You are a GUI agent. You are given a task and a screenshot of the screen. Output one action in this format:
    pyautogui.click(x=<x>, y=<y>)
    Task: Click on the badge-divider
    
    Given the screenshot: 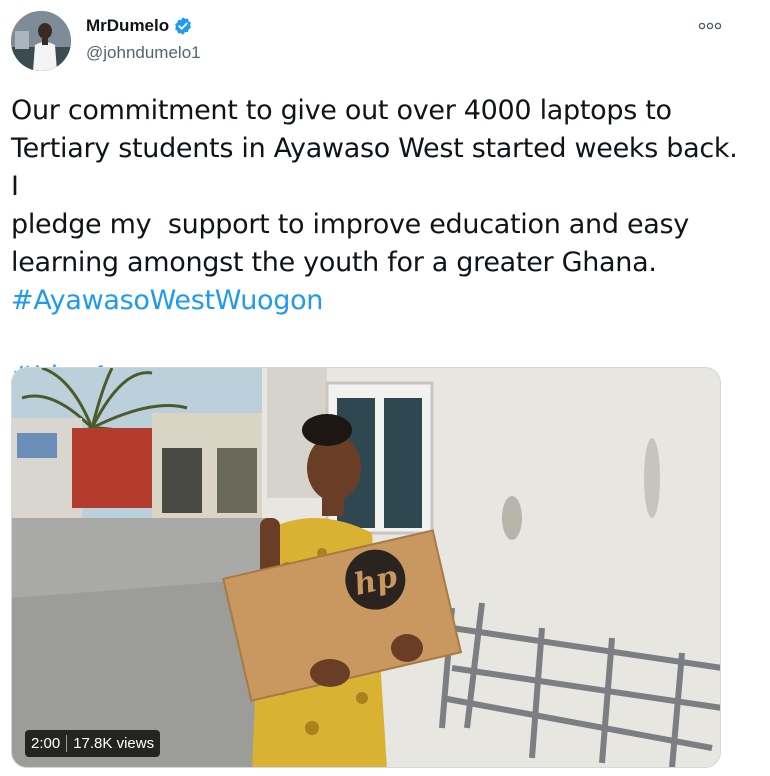 What is the action you would take?
    pyautogui.click(x=67, y=743)
    